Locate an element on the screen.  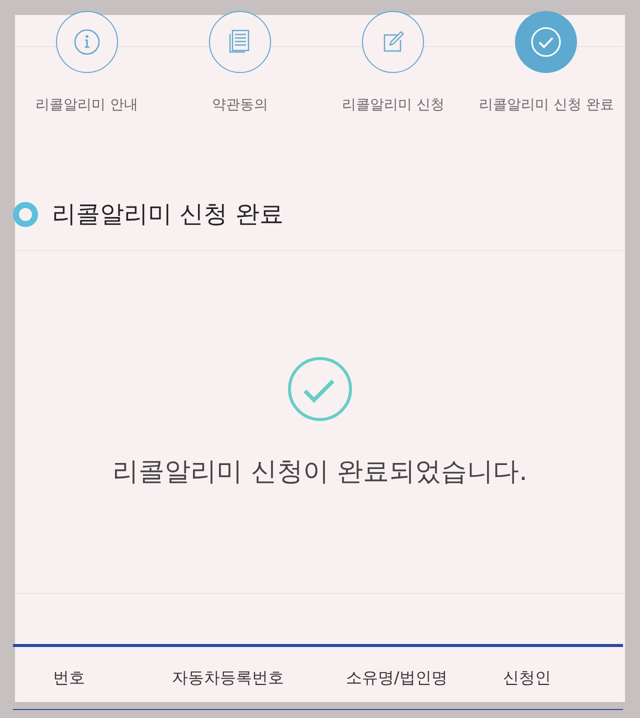
step-label: 리콜알리미 신청 is located at coordinates (393, 105).